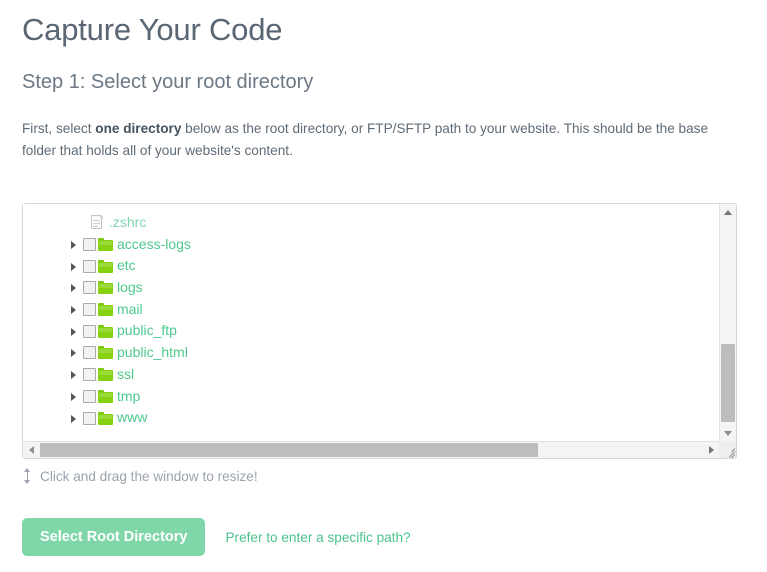 Image resolution: width=767 pixels, height=572 pixels. What do you see at coordinates (138, 128) in the screenshot?
I see `intro-emphasis: one directory` at bounding box center [138, 128].